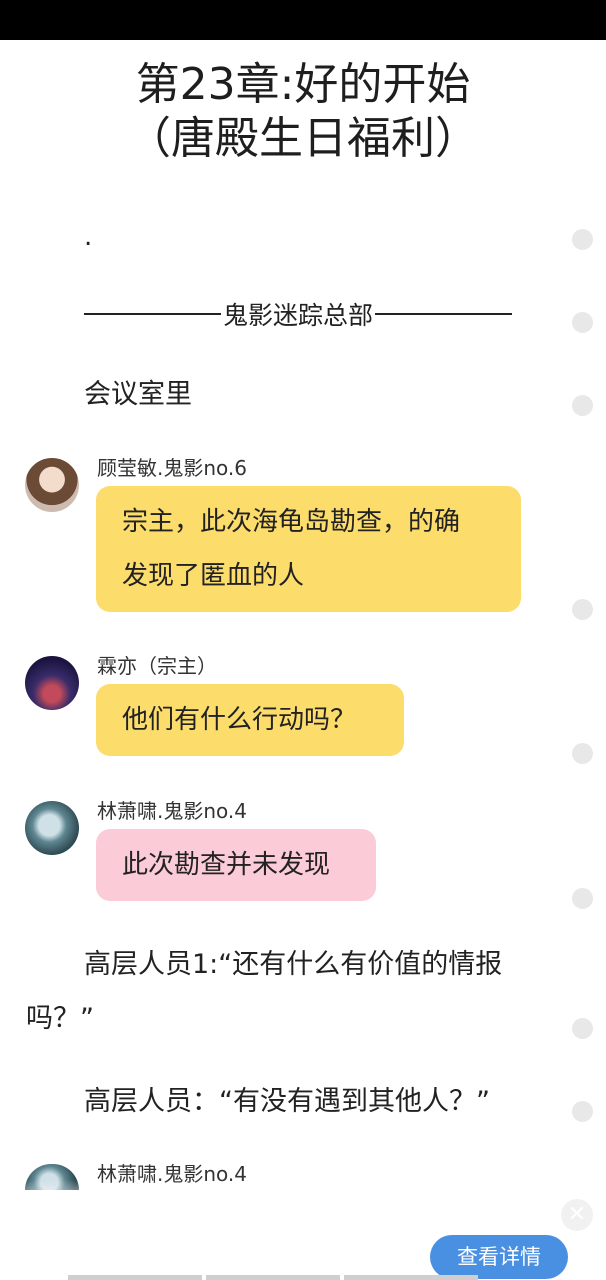 Image resolution: width=606 pixels, height=1280 pixels. What do you see at coordinates (152, 314) in the screenshot?
I see `divider-rule-left` at bounding box center [152, 314].